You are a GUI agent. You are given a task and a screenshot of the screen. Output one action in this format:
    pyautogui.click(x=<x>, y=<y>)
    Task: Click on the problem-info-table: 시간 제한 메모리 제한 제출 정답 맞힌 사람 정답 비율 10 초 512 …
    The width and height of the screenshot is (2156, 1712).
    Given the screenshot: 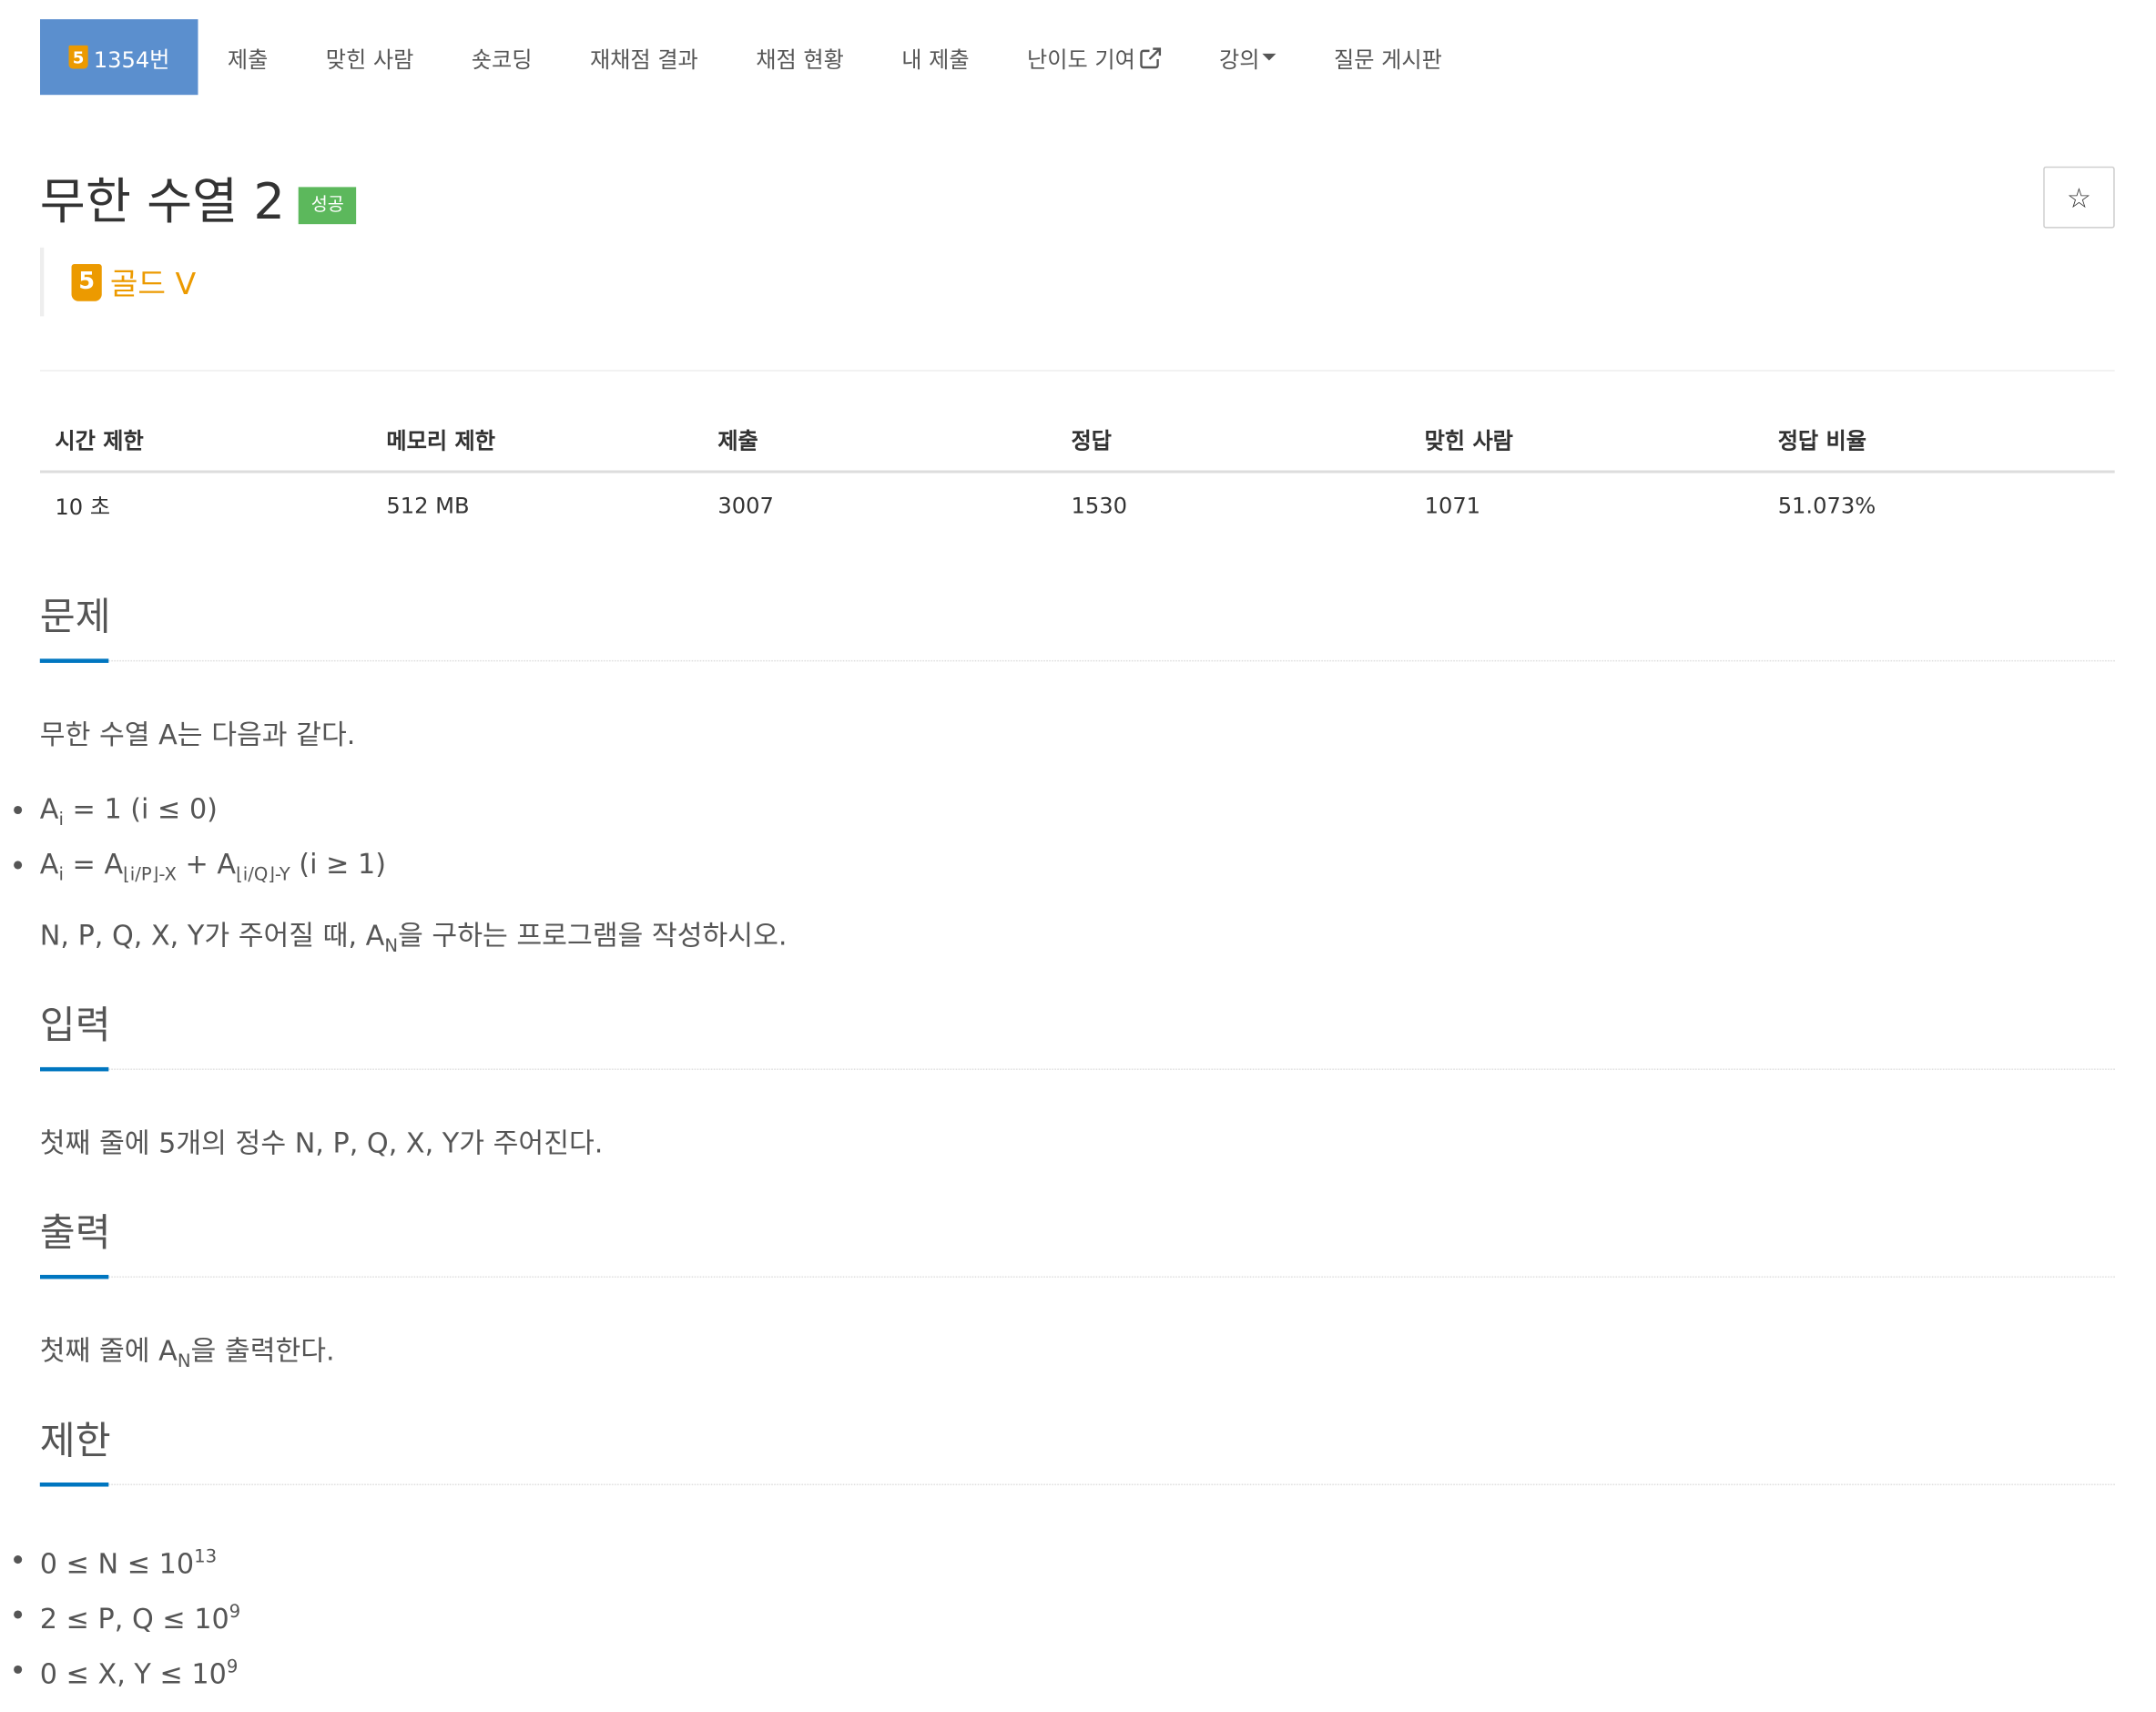 What is the action you would take?
    pyautogui.click(x=1077, y=471)
    